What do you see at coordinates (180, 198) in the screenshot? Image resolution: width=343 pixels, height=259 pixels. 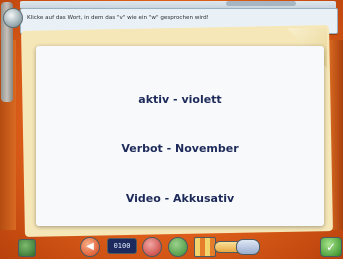 I see `option-3: Video - Akkusativ` at bounding box center [180, 198].